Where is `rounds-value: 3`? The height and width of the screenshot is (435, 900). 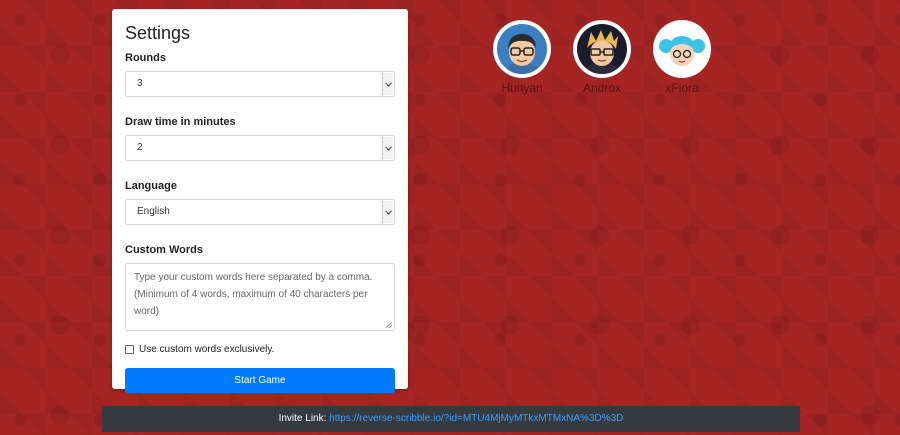 rounds-value: 3 is located at coordinates (140, 83).